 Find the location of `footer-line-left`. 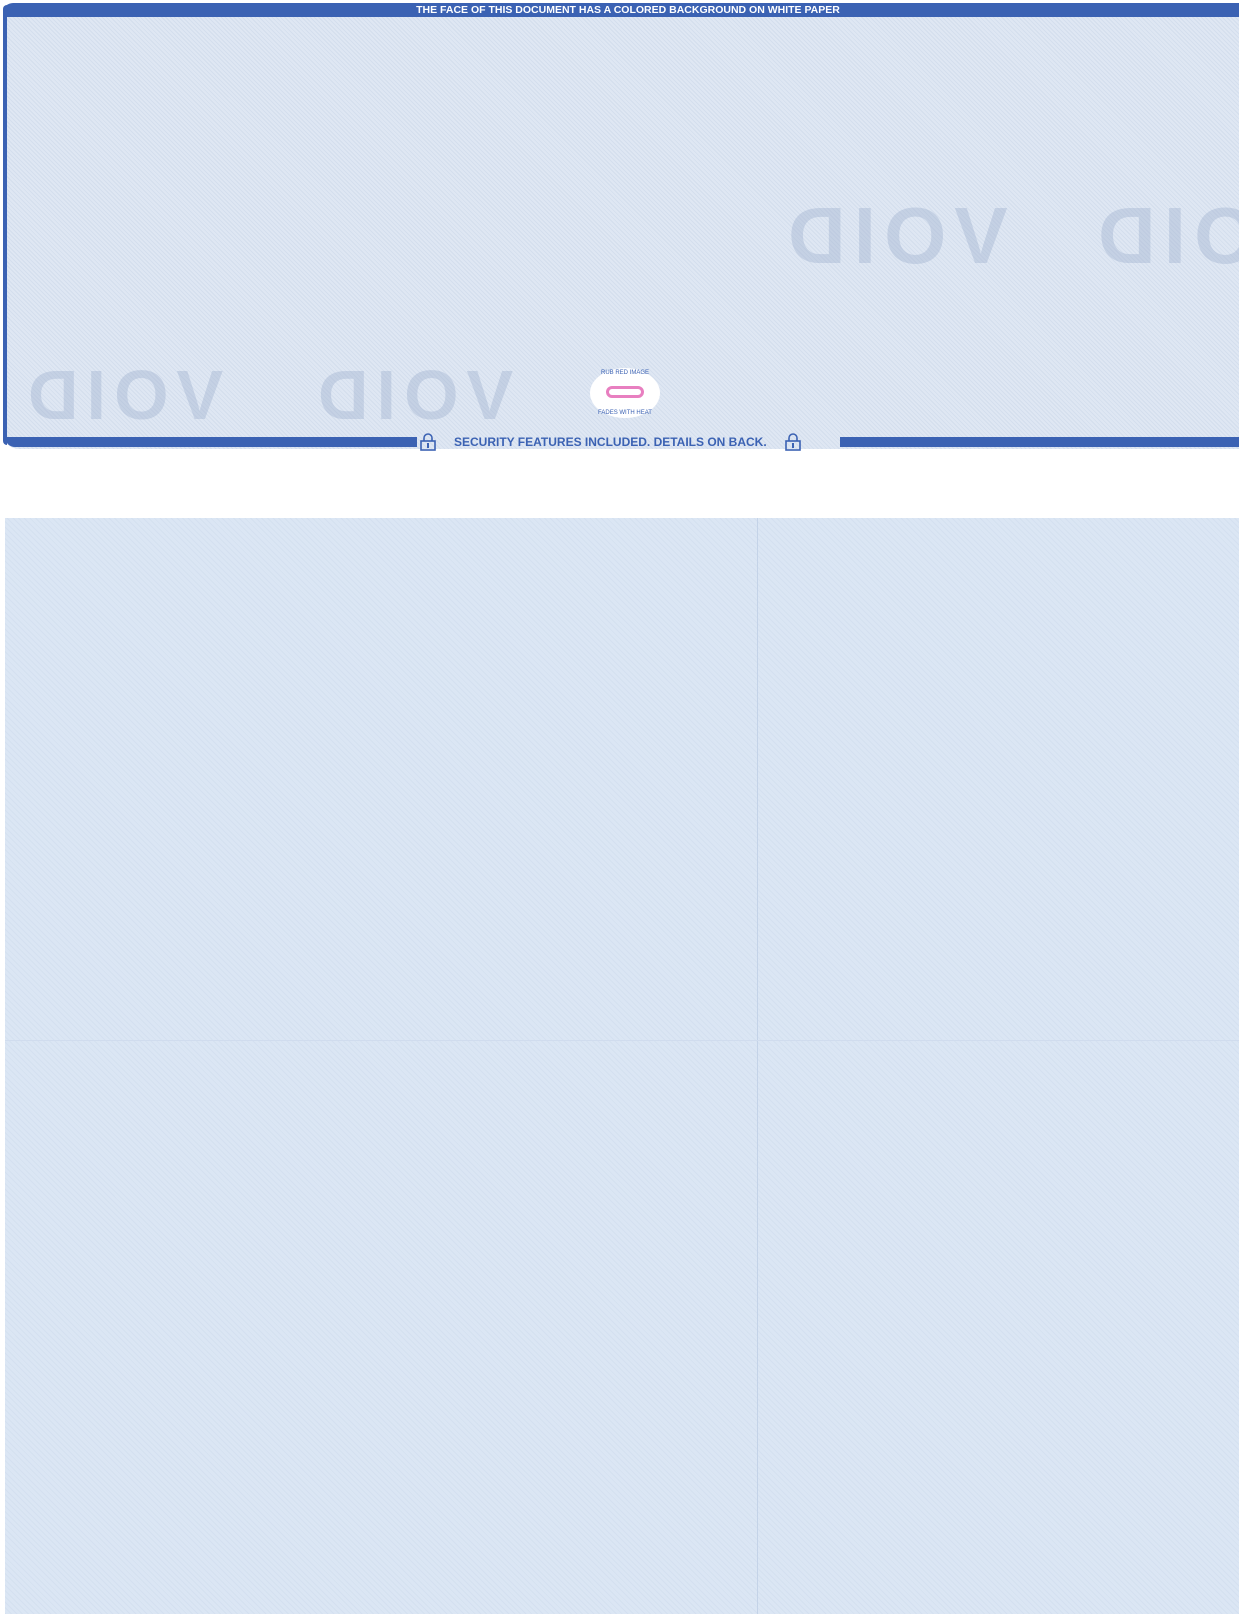

footer-line-left is located at coordinates (211, 442).